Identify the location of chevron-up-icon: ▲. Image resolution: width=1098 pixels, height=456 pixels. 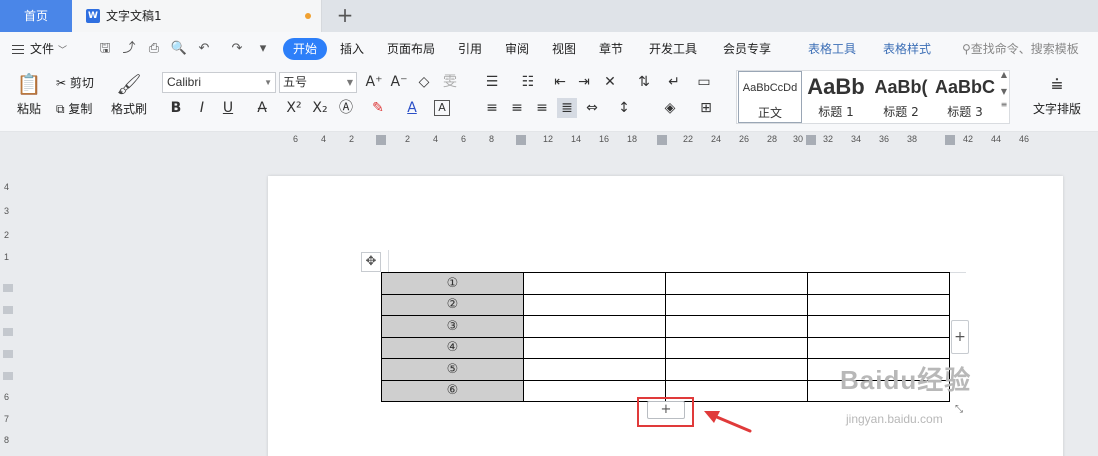
(1004, 74).